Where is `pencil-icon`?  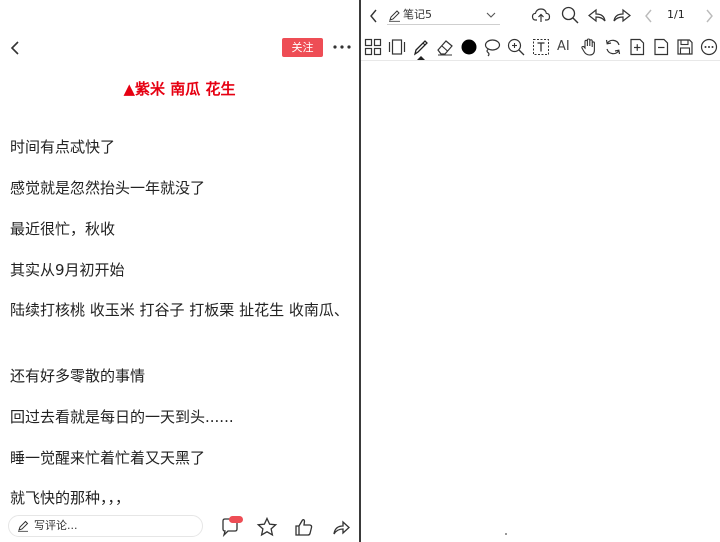
pencil-icon is located at coordinates (394, 16).